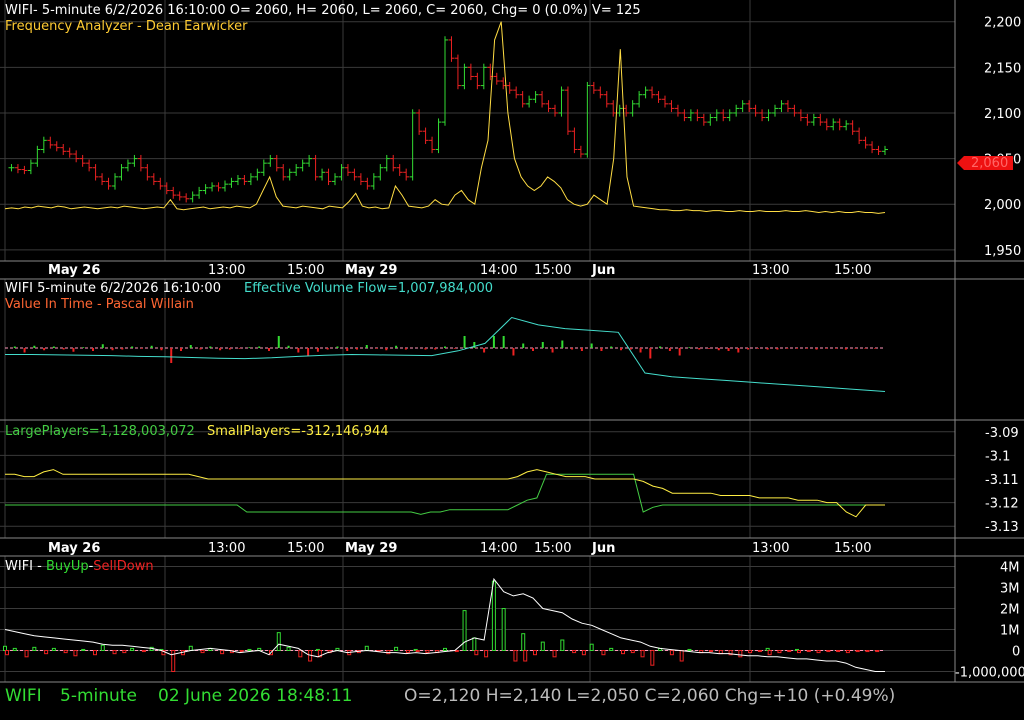 The height and width of the screenshot is (720, 1024). Describe the element at coordinates (989, 163) in the screenshot. I see `price-tag-value: 2,060` at that location.